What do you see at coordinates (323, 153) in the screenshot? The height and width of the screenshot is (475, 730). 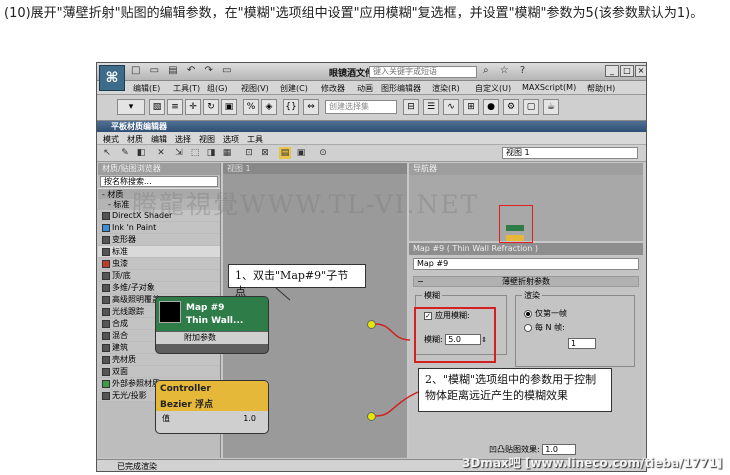 I see `select-by-material-icon: ⊙` at bounding box center [323, 153].